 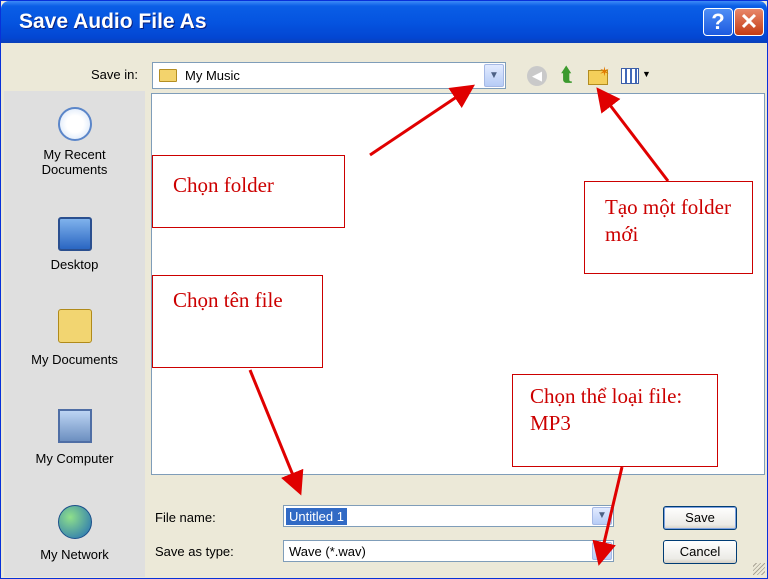 I want to click on title-bar: Save Audio File As ? ✕, so click(x=384, y=22).